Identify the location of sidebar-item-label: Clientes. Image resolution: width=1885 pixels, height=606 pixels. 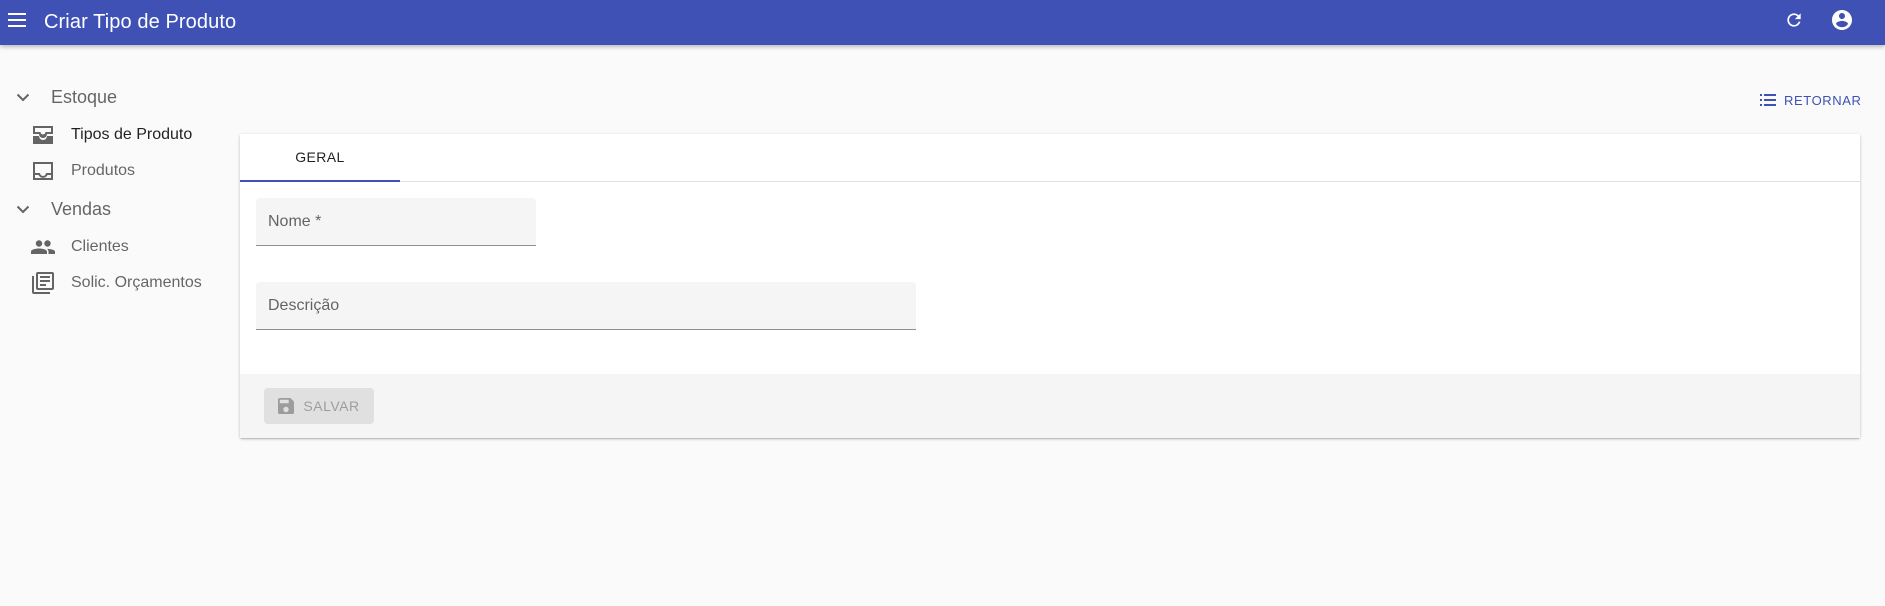
(100, 246).